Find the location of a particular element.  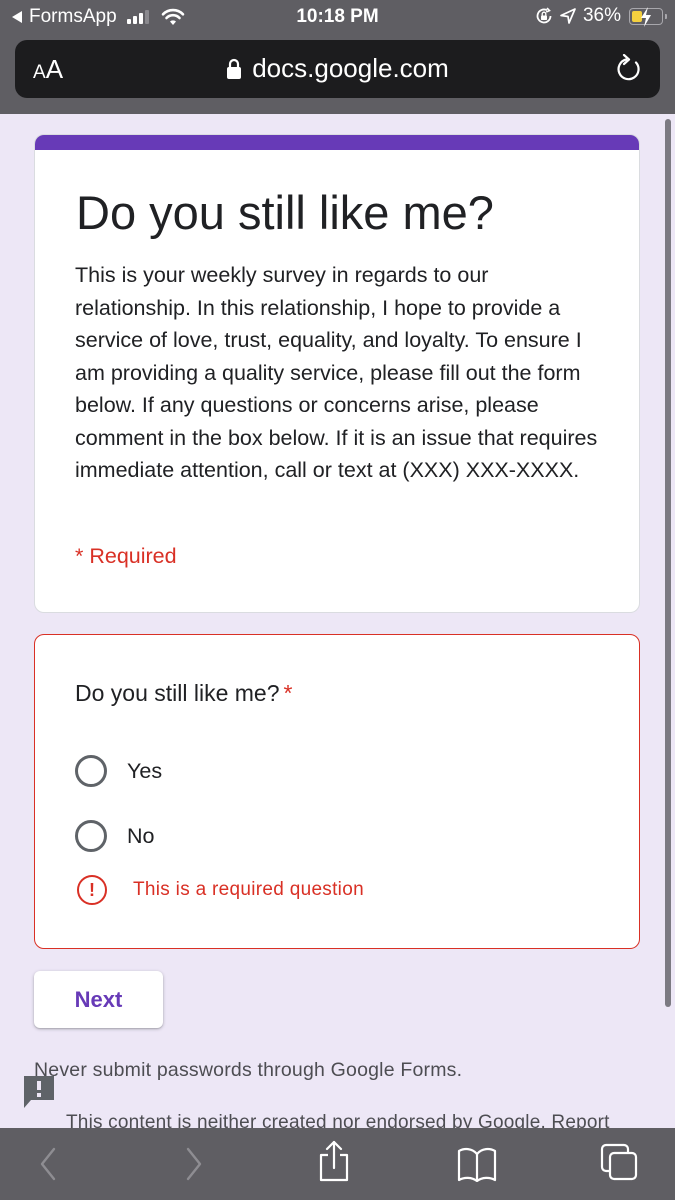

report-abuse-icon is located at coordinates (39, 1092).